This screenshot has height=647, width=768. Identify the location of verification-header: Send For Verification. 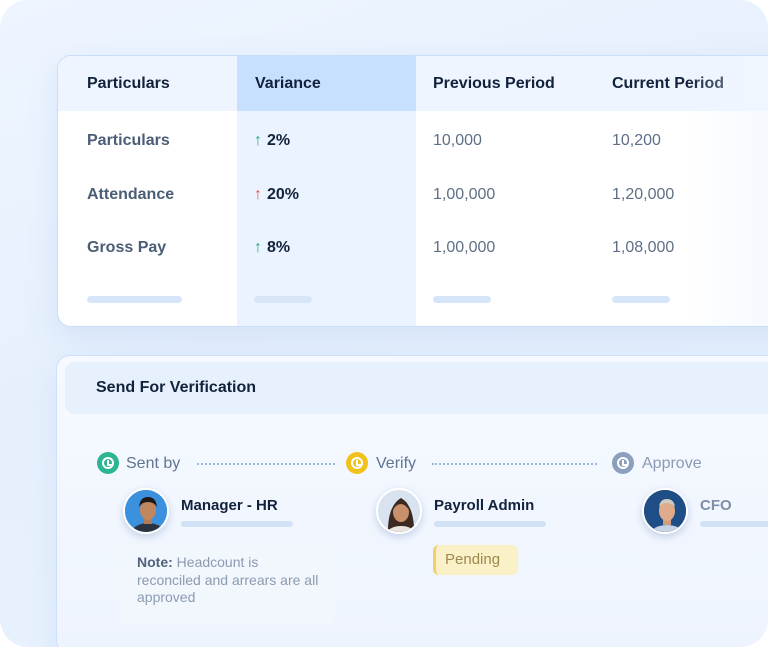
(416, 388).